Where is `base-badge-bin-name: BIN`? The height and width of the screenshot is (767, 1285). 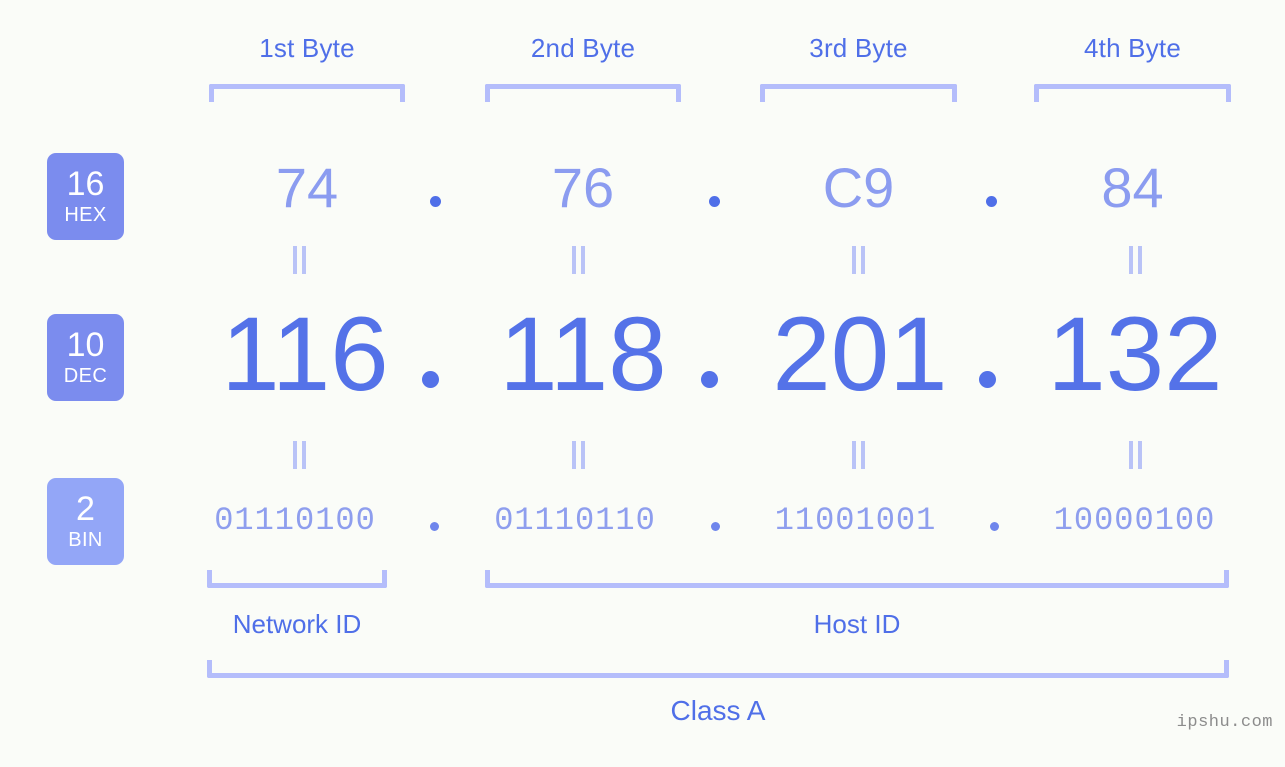 base-badge-bin-name: BIN is located at coordinates (85, 539).